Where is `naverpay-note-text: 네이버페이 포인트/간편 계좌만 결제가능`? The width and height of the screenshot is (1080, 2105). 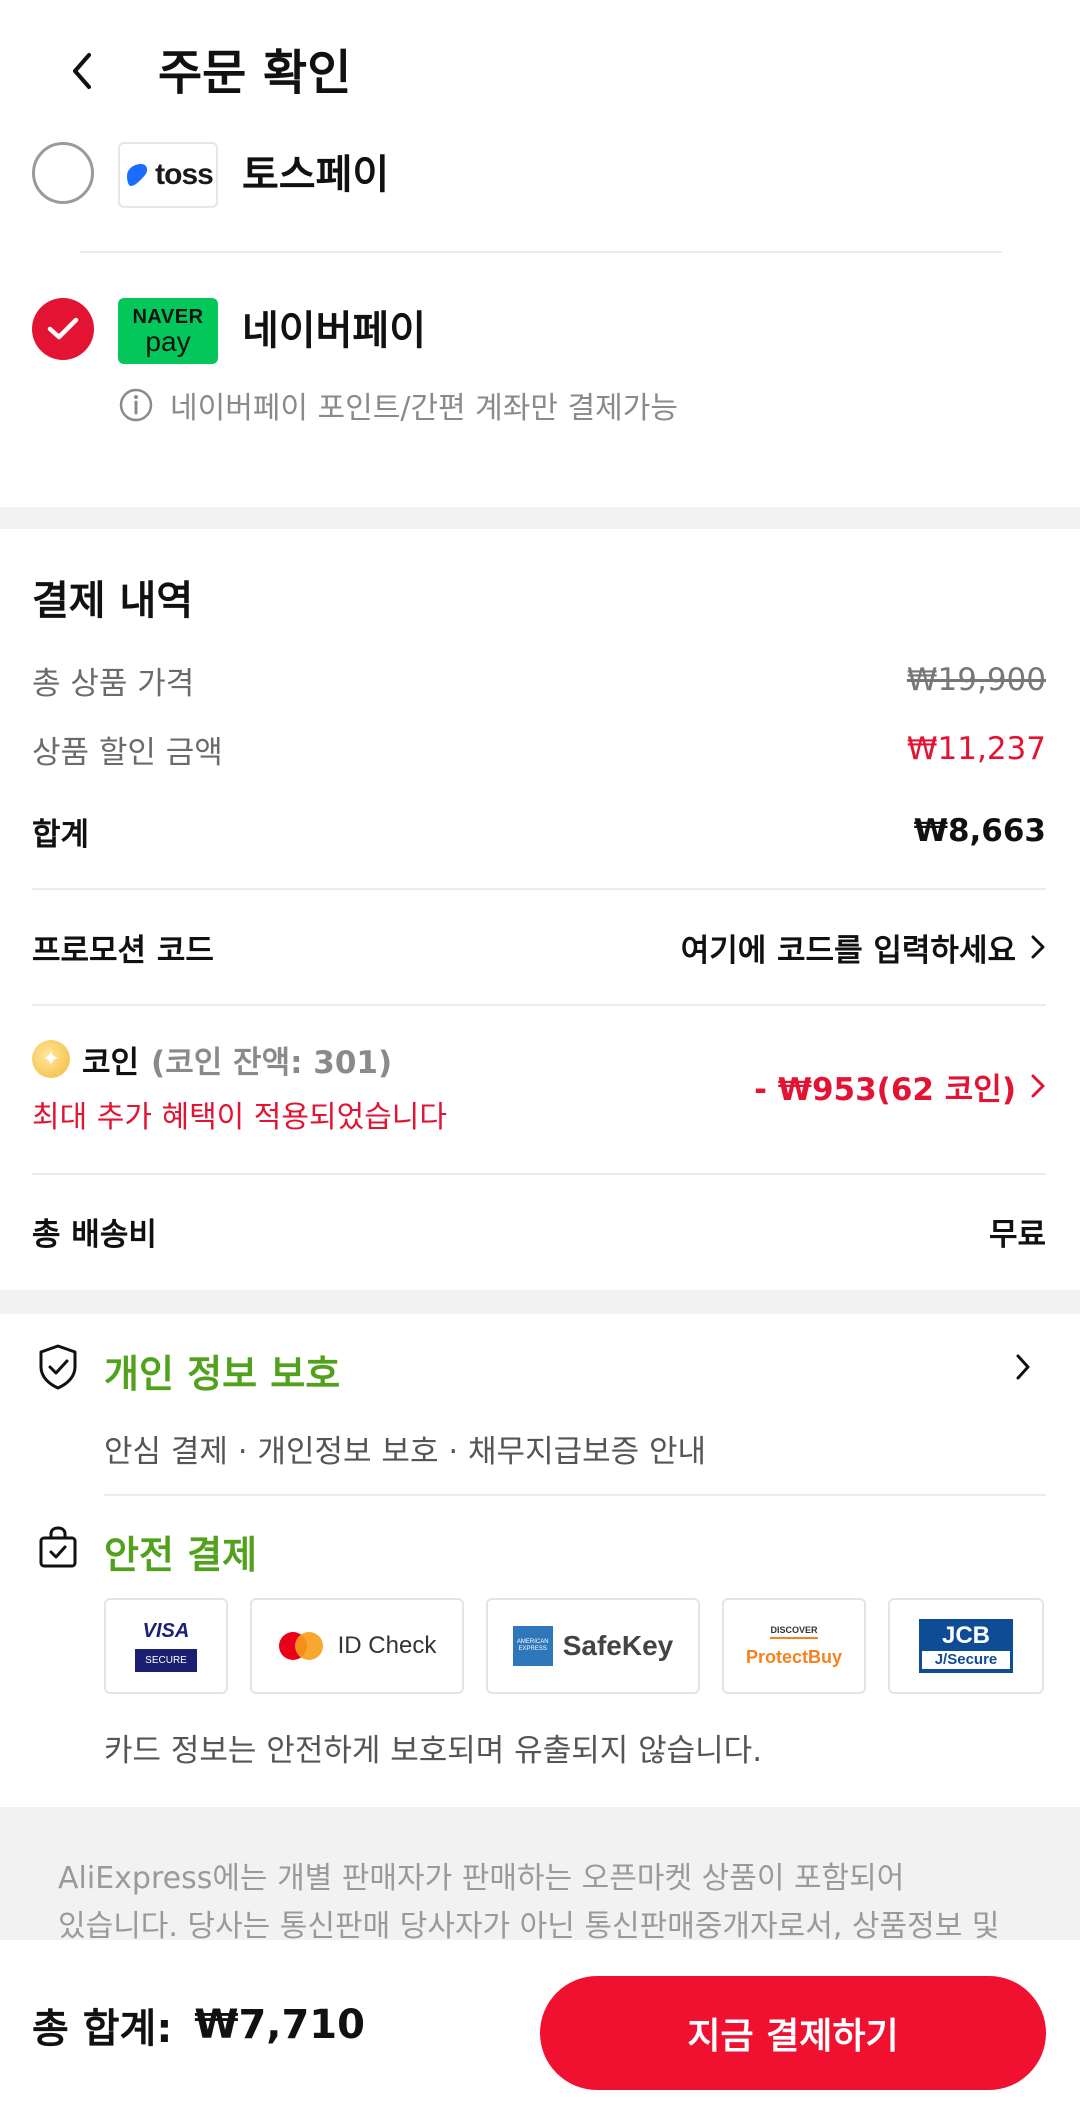
naverpay-note-text: 네이버페이 포인트/간편 계좌만 결제가능 is located at coordinates (424, 408).